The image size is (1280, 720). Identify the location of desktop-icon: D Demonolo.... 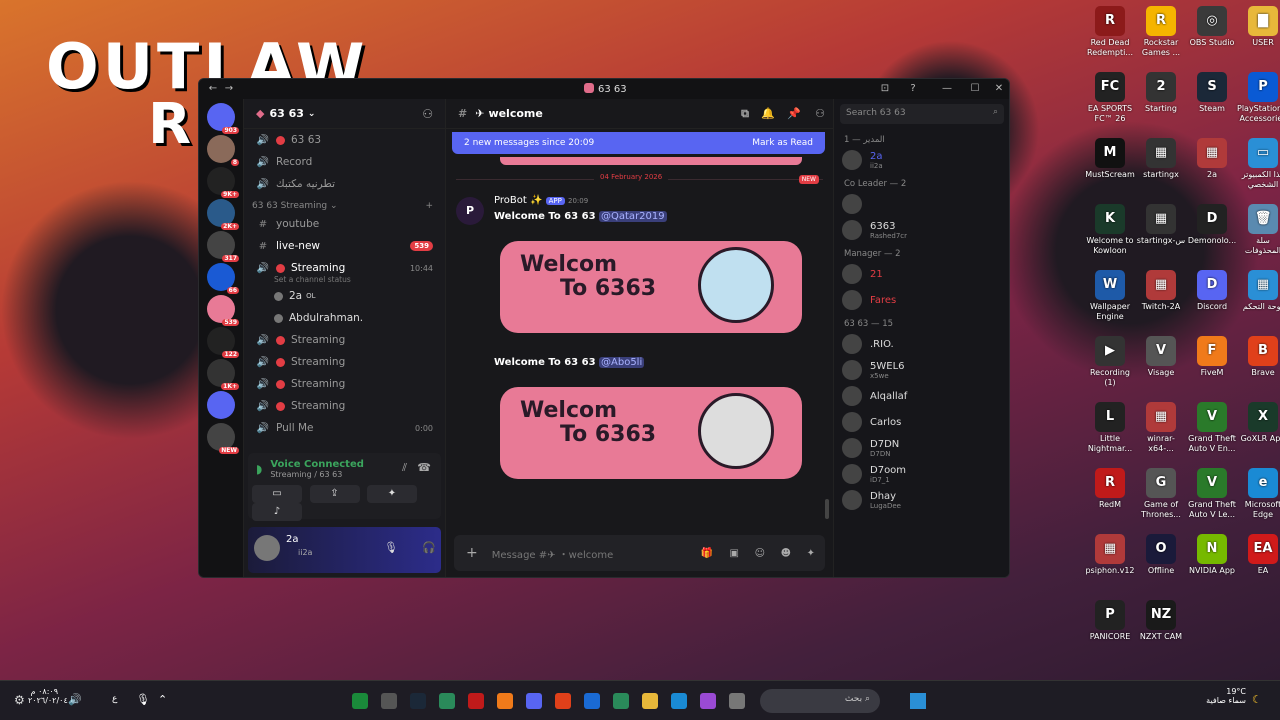
(1212, 225).